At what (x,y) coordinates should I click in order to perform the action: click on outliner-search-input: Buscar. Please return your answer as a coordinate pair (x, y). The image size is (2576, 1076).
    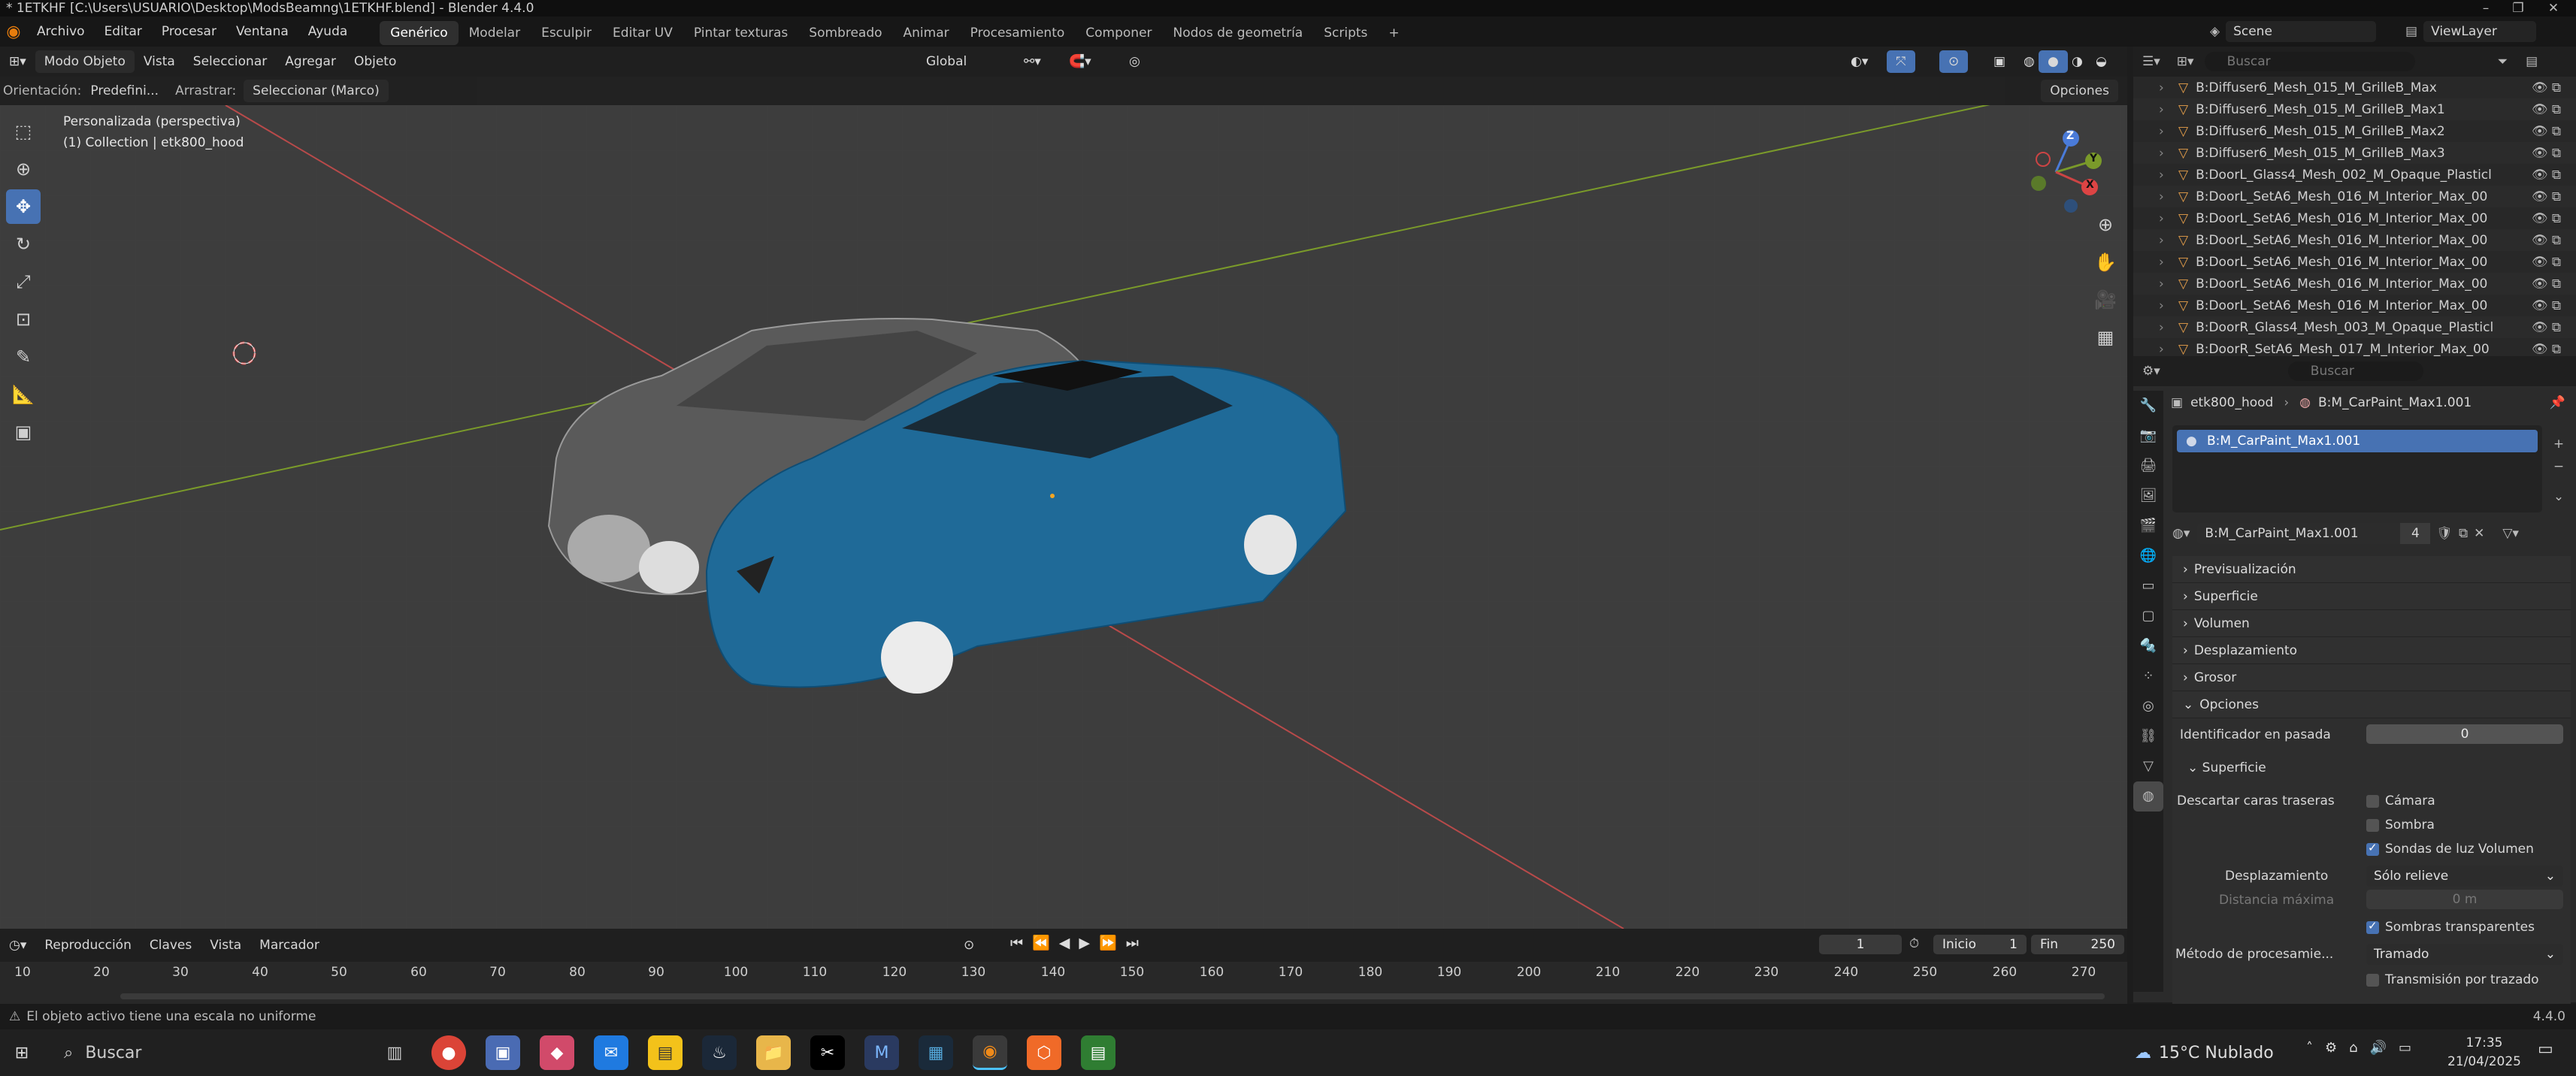
    Looking at the image, I should click on (2309, 61).